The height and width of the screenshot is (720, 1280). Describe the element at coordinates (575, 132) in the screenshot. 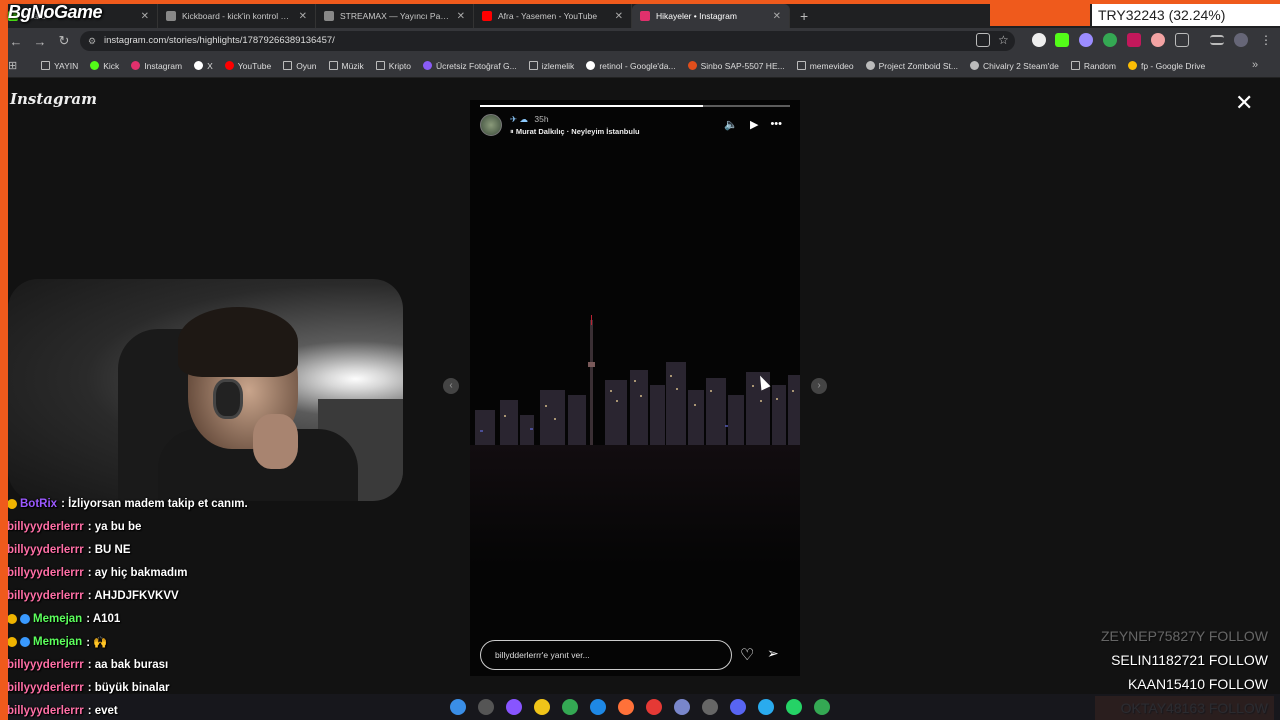

I see `story-music: ⏸ Murat Dalkılıç · Neyleyim İstanbulu` at that location.